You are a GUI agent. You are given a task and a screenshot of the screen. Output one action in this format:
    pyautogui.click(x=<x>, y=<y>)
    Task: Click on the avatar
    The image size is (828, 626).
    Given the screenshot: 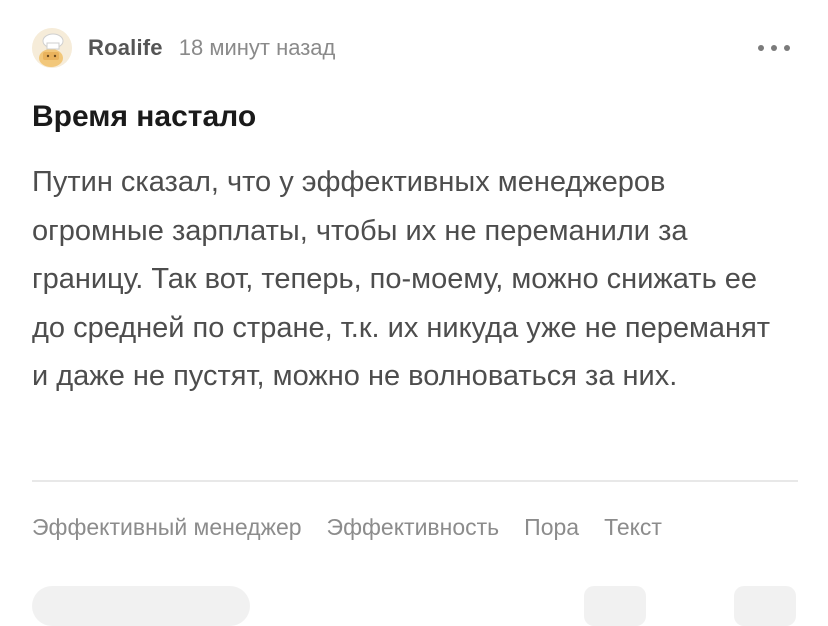 What is the action you would take?
    pyautogui.click(x=52, y=48)
    